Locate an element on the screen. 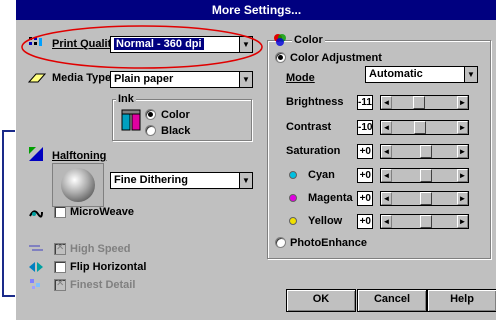 This screenshot has height=320, width=496. contrast-label: Contrast is located at coordinates (309, 127).